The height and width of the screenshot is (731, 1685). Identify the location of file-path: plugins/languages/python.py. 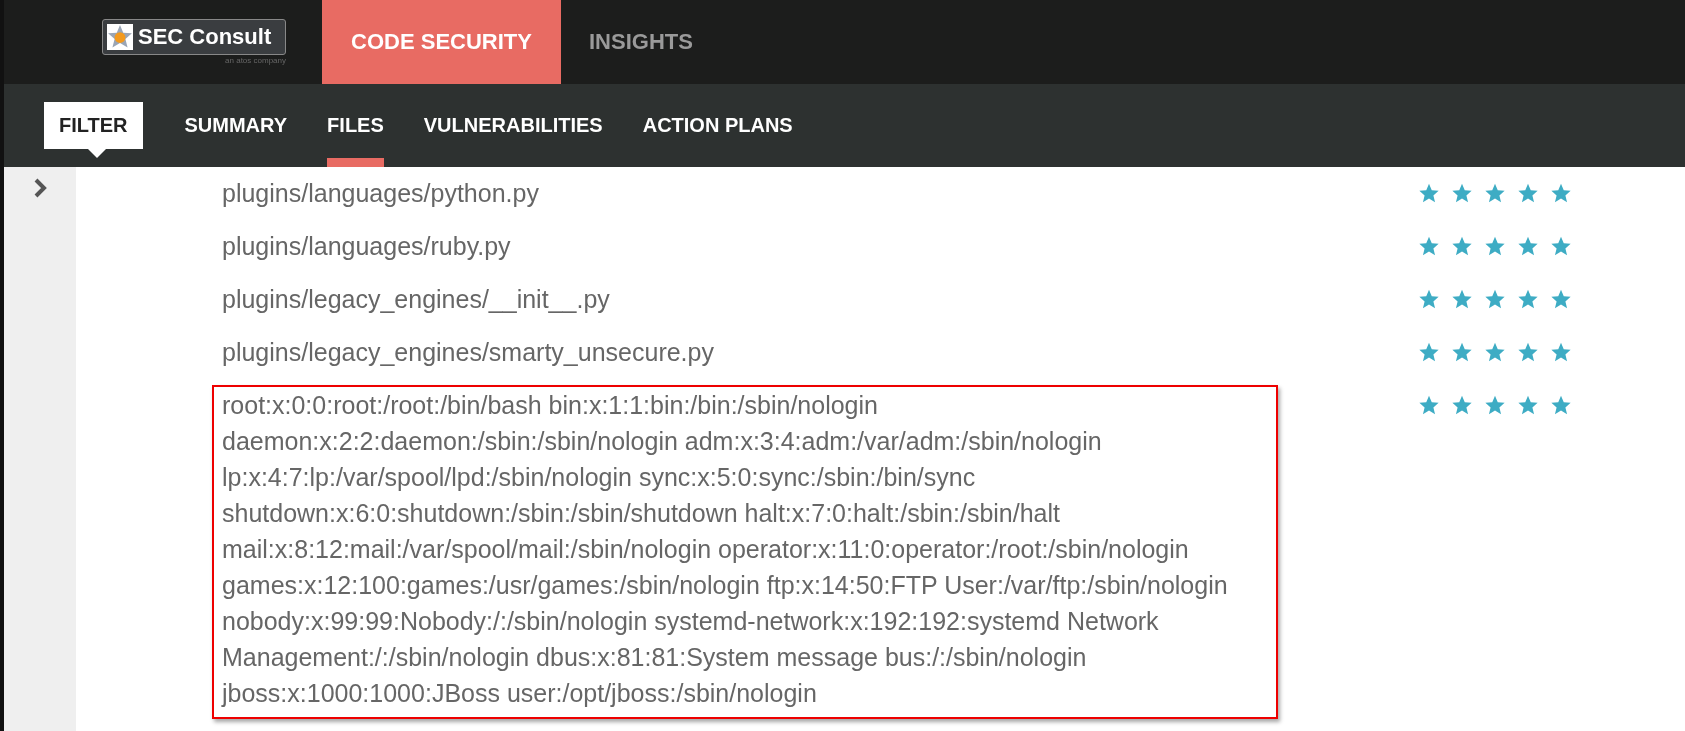
(380, 193).